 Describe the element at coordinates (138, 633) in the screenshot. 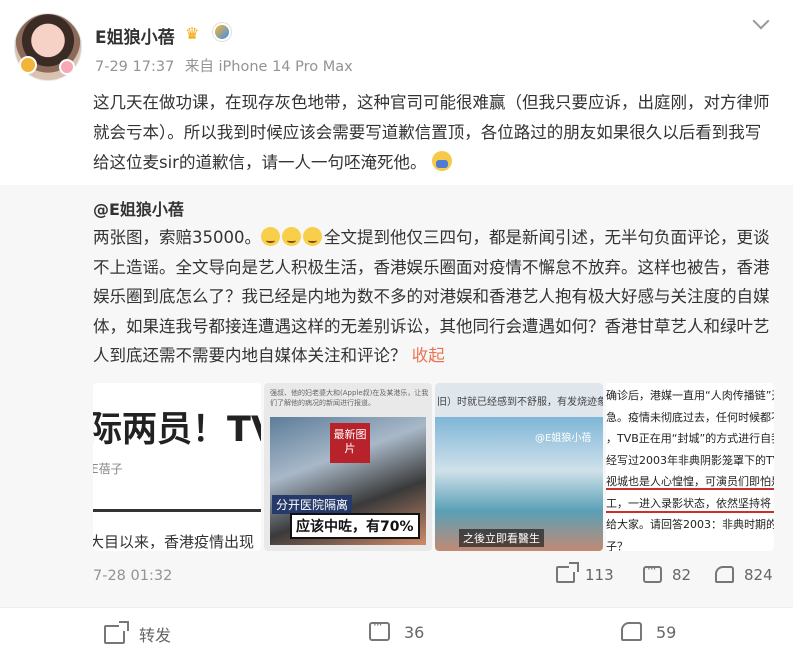

I see `share-button: 转发` at that location.